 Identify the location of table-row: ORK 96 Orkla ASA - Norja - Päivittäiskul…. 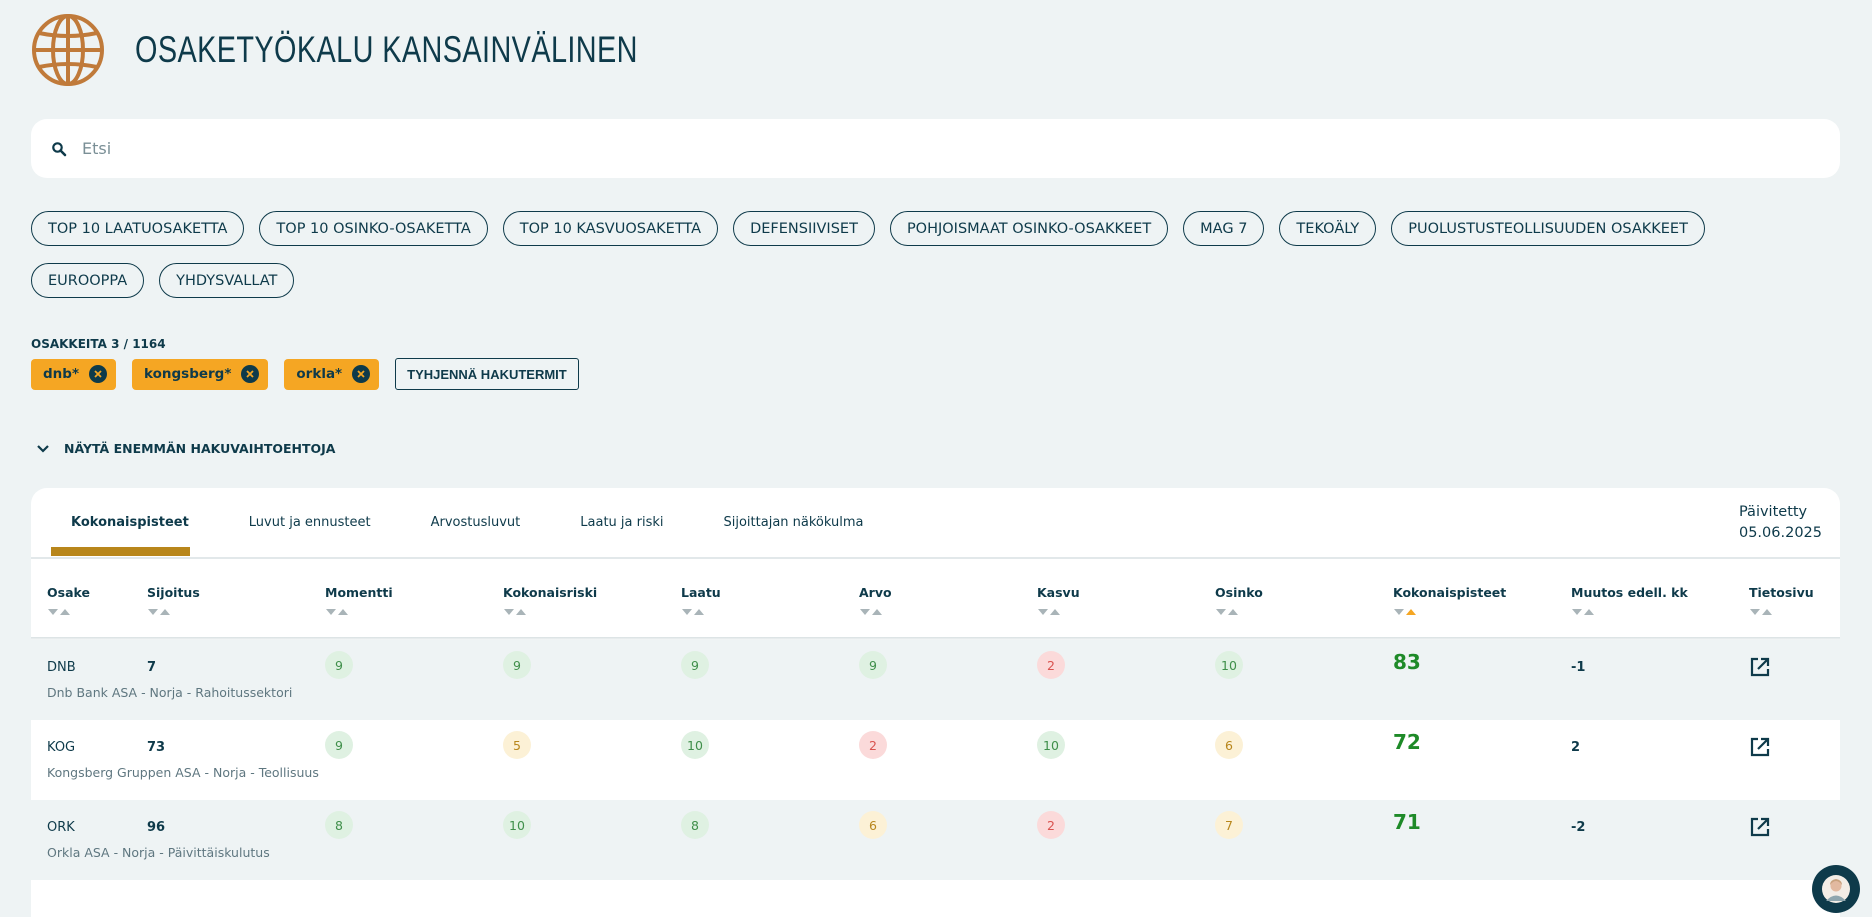
(935, 840).